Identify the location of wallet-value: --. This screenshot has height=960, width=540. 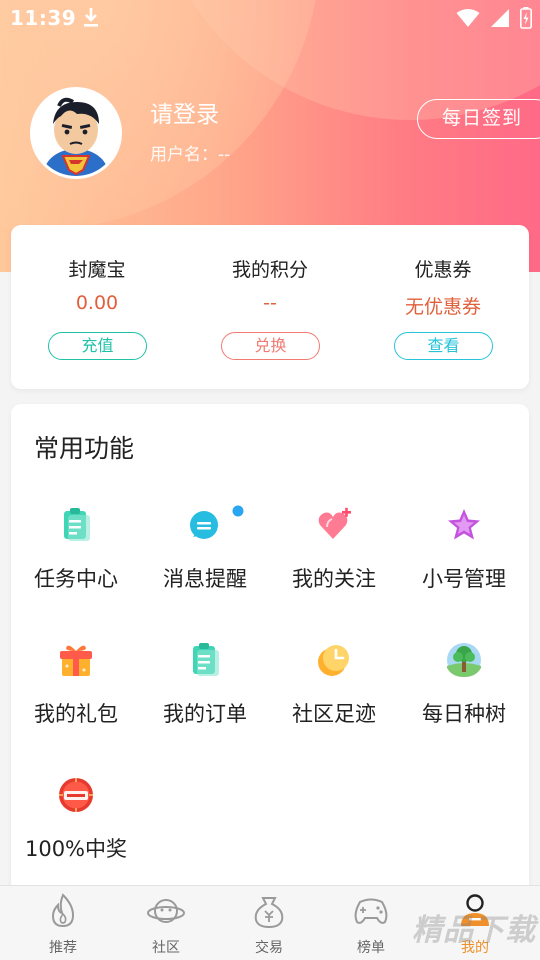
(270, 303).